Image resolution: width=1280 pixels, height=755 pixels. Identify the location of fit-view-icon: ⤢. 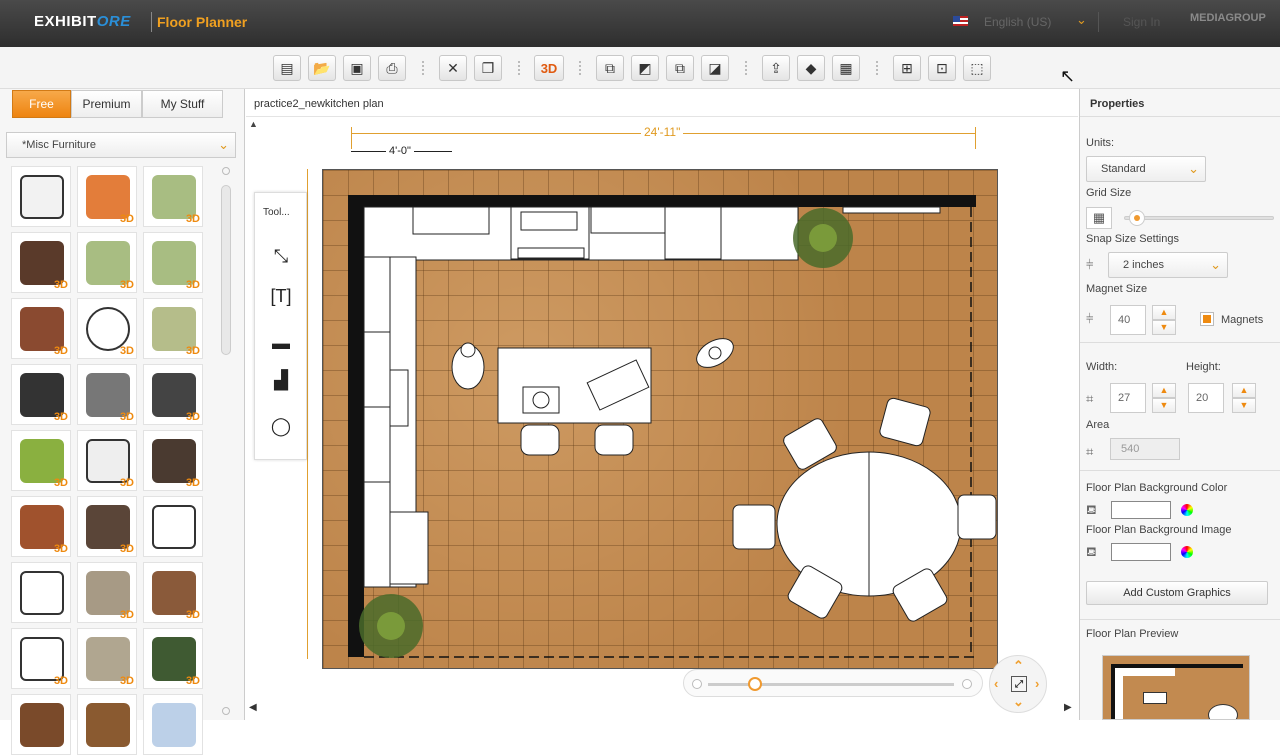
(1019, 684).